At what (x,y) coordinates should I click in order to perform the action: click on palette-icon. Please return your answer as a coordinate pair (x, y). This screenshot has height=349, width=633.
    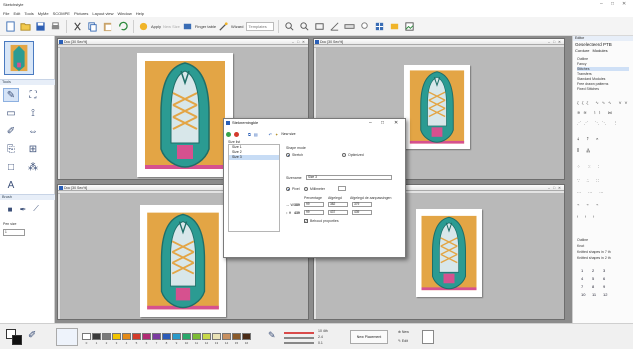
    Looking at the image, I should click on (394, 26).